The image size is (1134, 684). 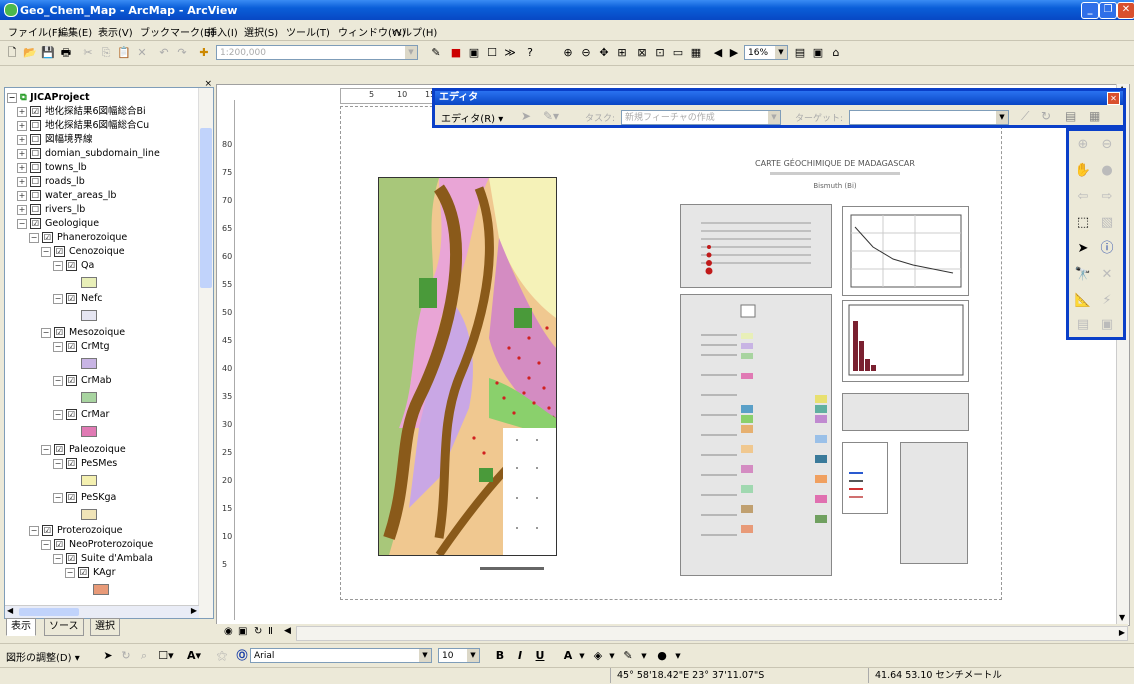 What do you see at coordinates (467, 366) in the screenshot?
I see `geology-map-frame` at bounding box center [467, 366].